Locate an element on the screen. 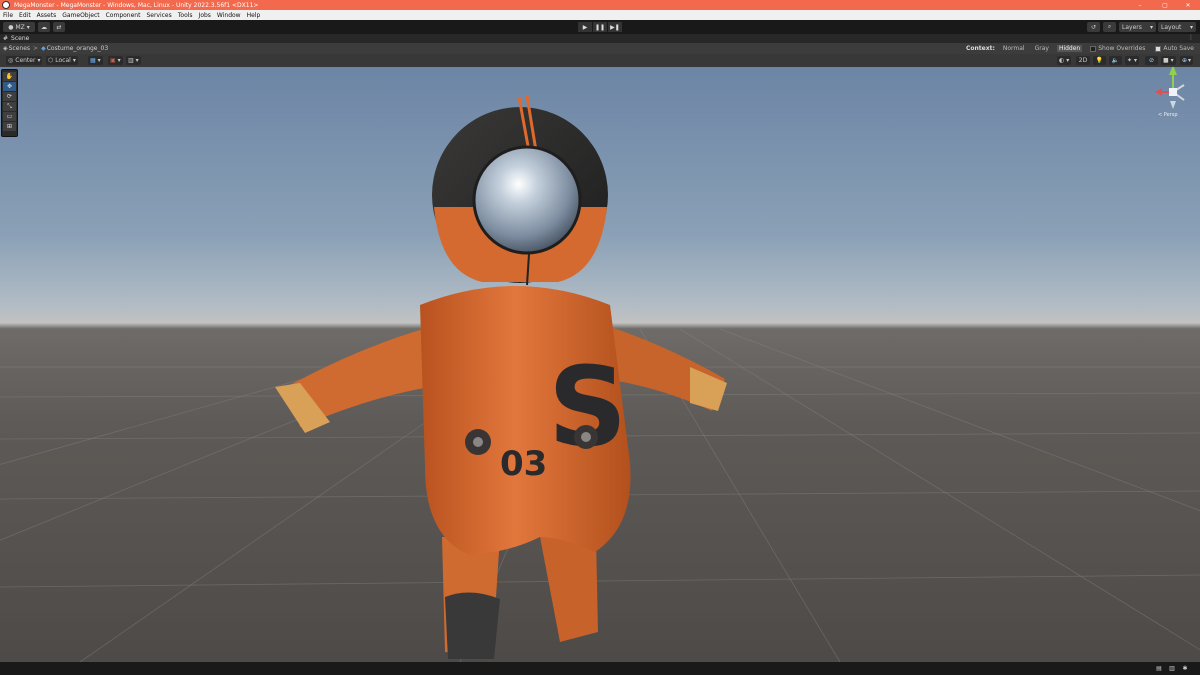 Image resolution: width=1200 pixels, height=675 pixels. status-bar: ▤ ▥ ✱ is located at coordinates (600, 668).